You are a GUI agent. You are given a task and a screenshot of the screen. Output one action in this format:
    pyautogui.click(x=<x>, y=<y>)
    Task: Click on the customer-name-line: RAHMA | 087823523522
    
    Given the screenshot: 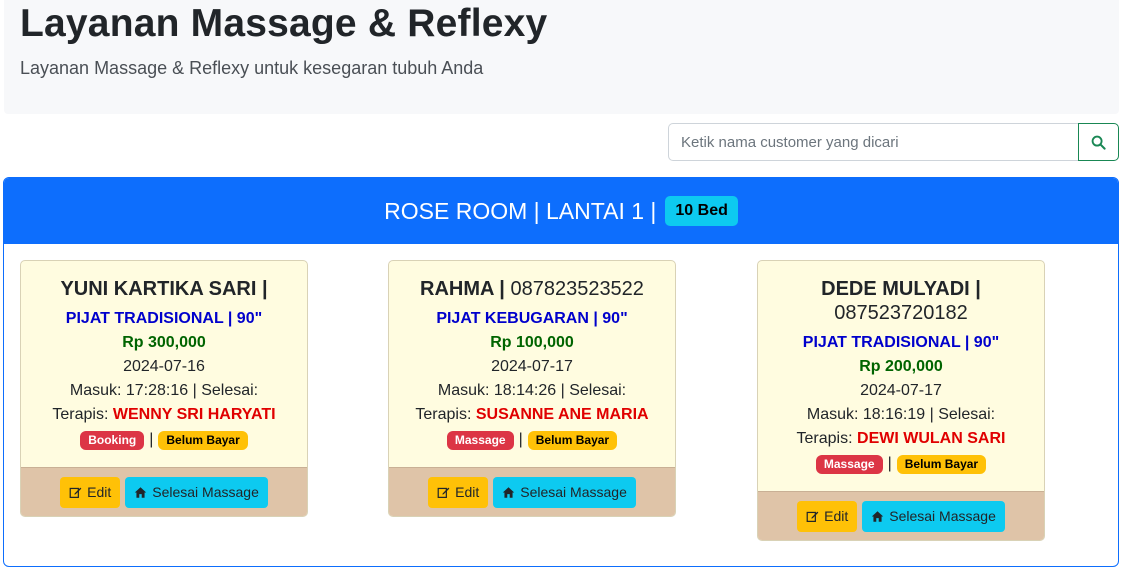 What is the action you would take?
    pyautogui.click(x=532, y=289)
    